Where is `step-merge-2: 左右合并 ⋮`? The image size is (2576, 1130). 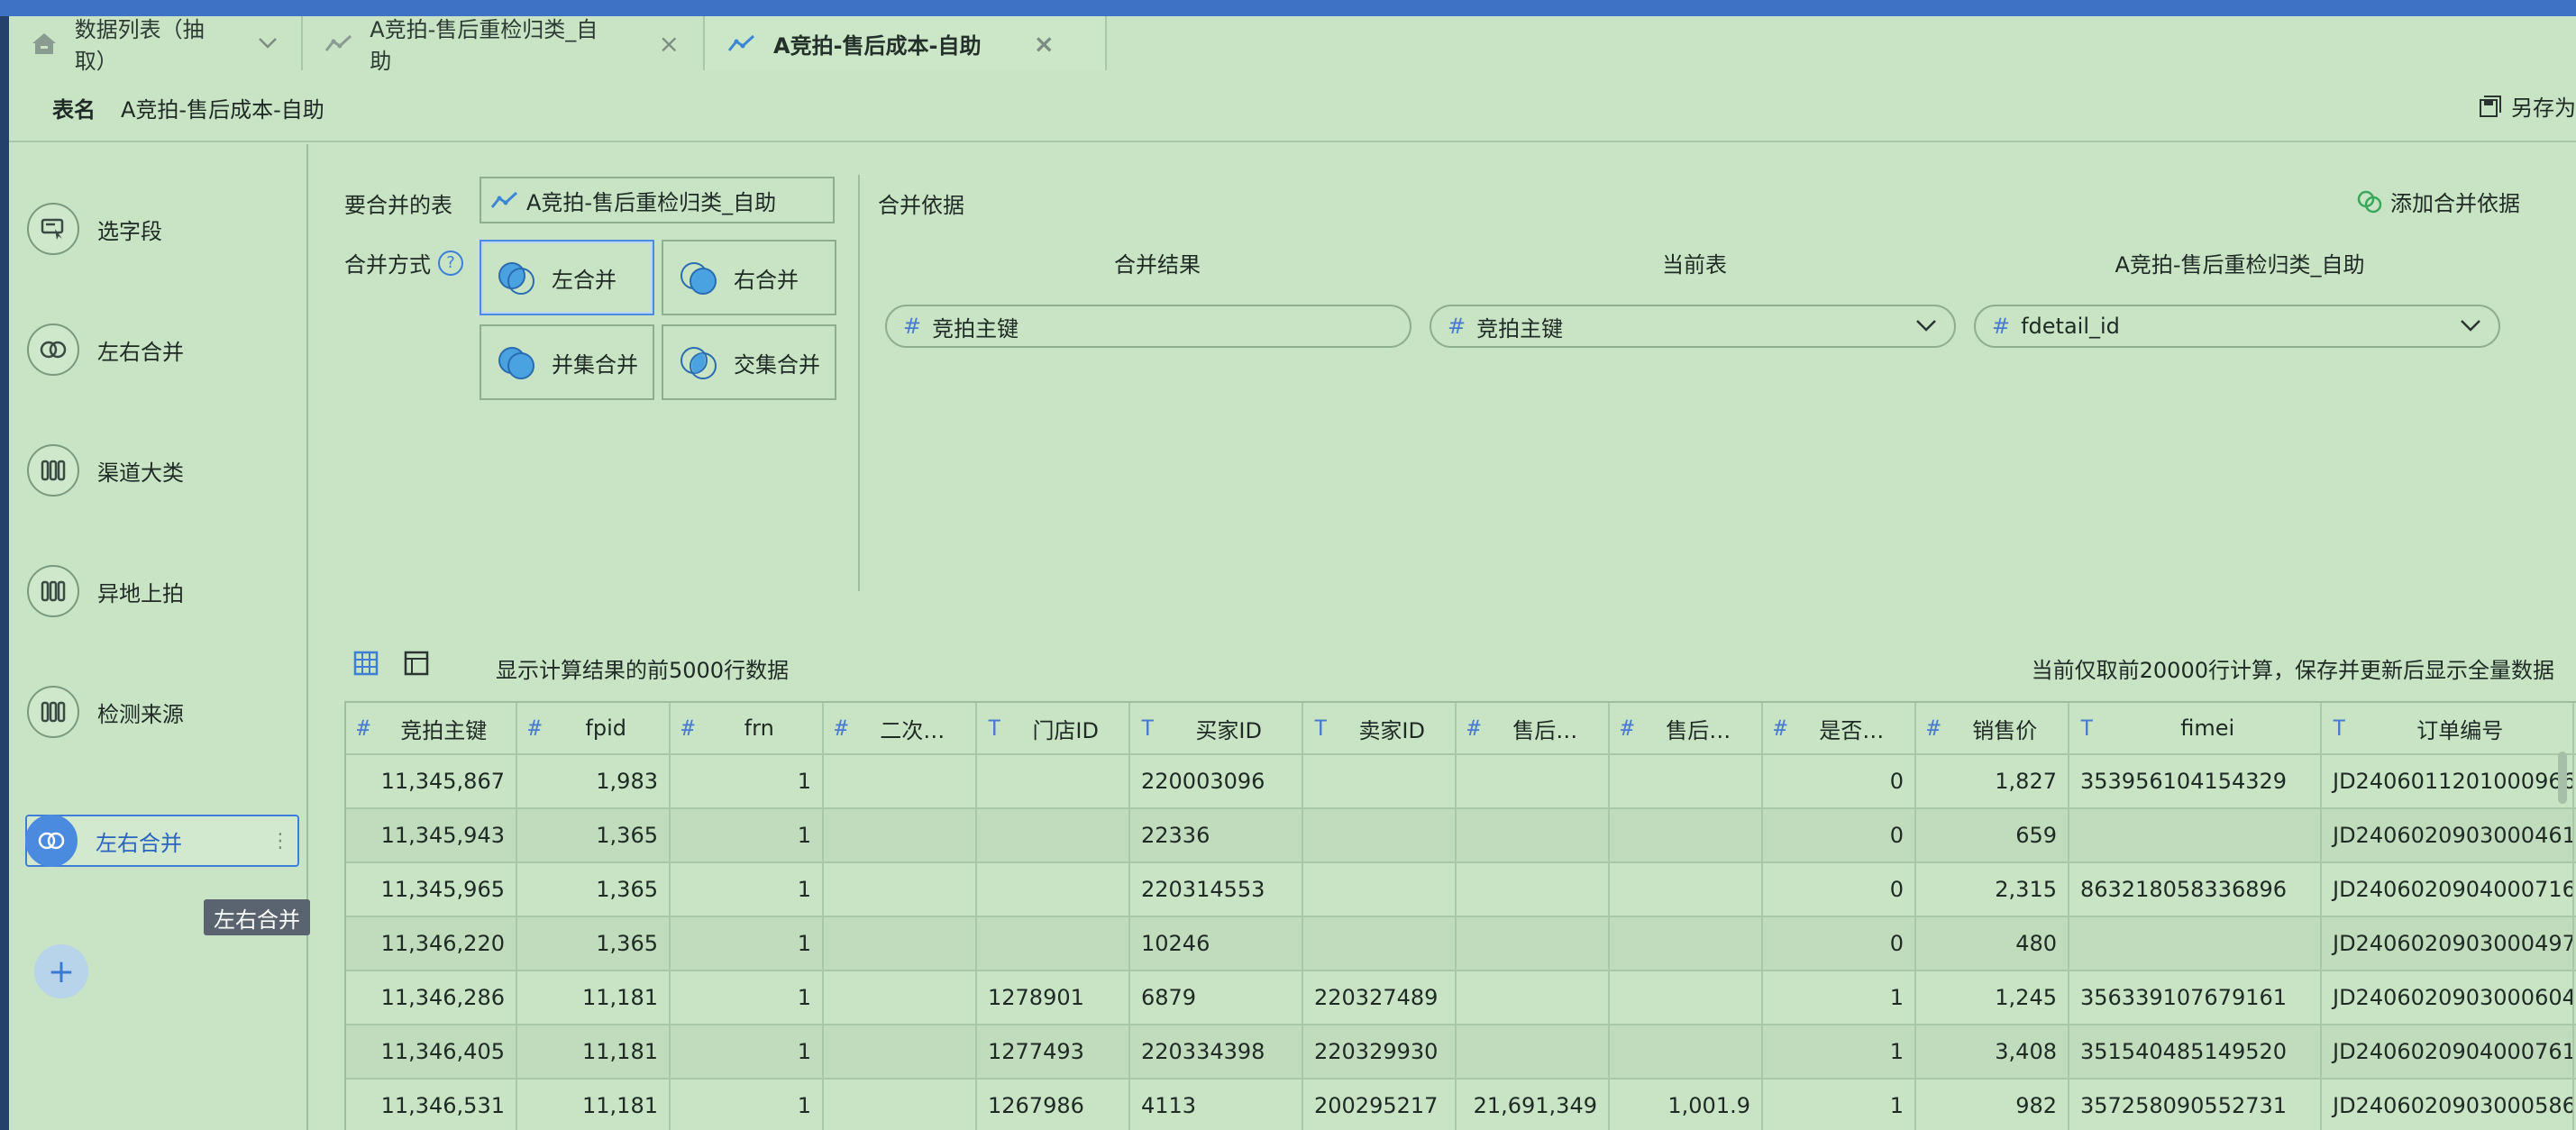
step-merge-2: 左右合并 ⋮ is located at coordinates (162, 841).